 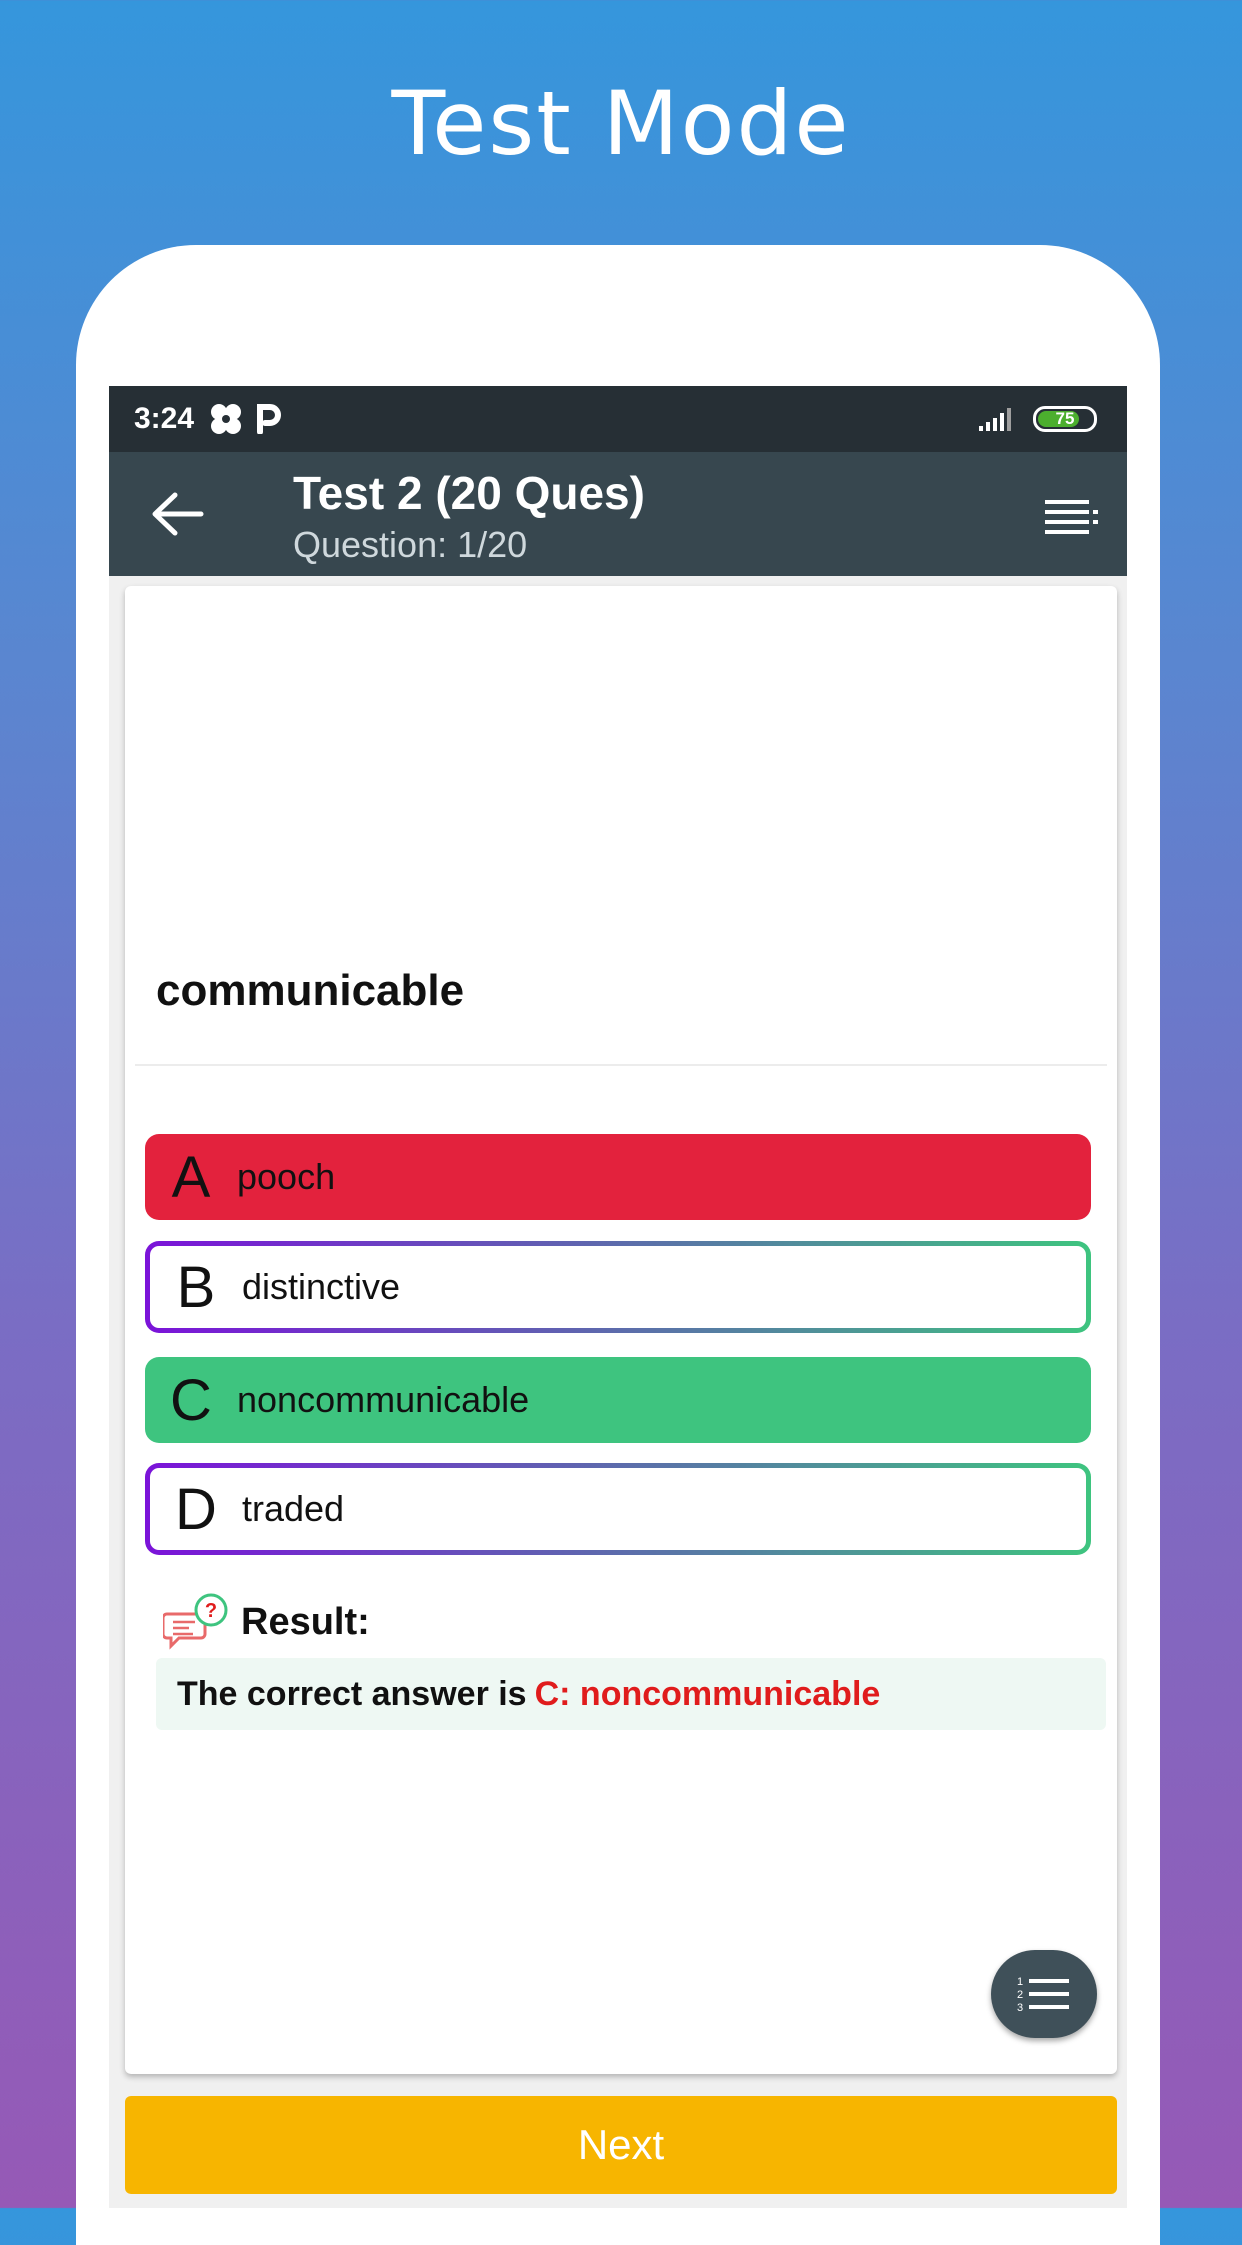 I want to click on option-d: D traded, so click(x=618, y=1509).